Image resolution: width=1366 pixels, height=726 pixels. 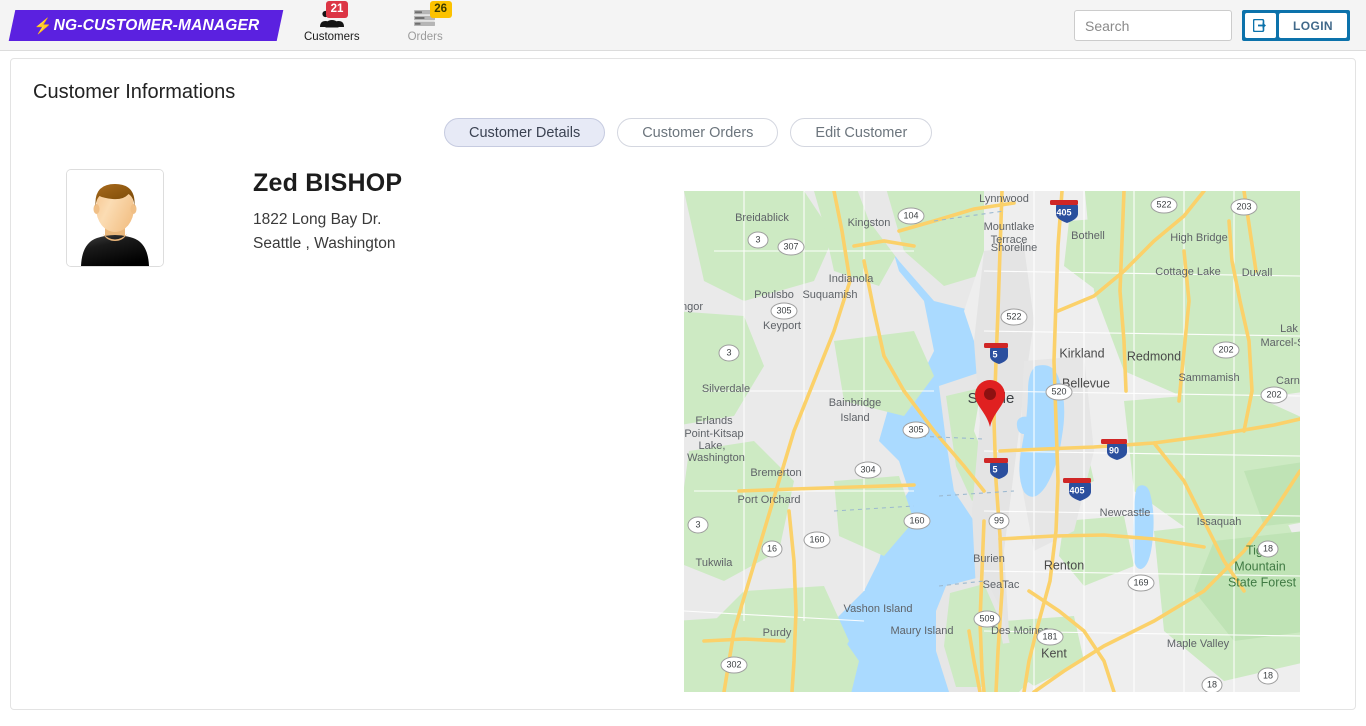 What do you see at coordinates (769, 500) in the screenshot?
I see `map-label-port-orchard: Port Orchard` at bounding box center [769, 500].